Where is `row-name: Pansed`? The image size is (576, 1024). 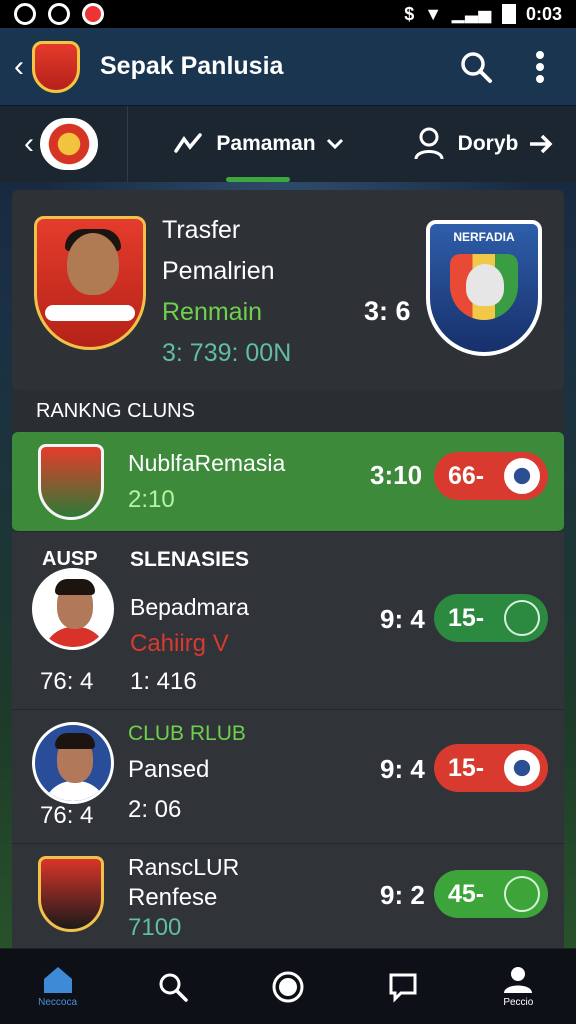 row-name: Pansed is located at coordinates (169, 769).